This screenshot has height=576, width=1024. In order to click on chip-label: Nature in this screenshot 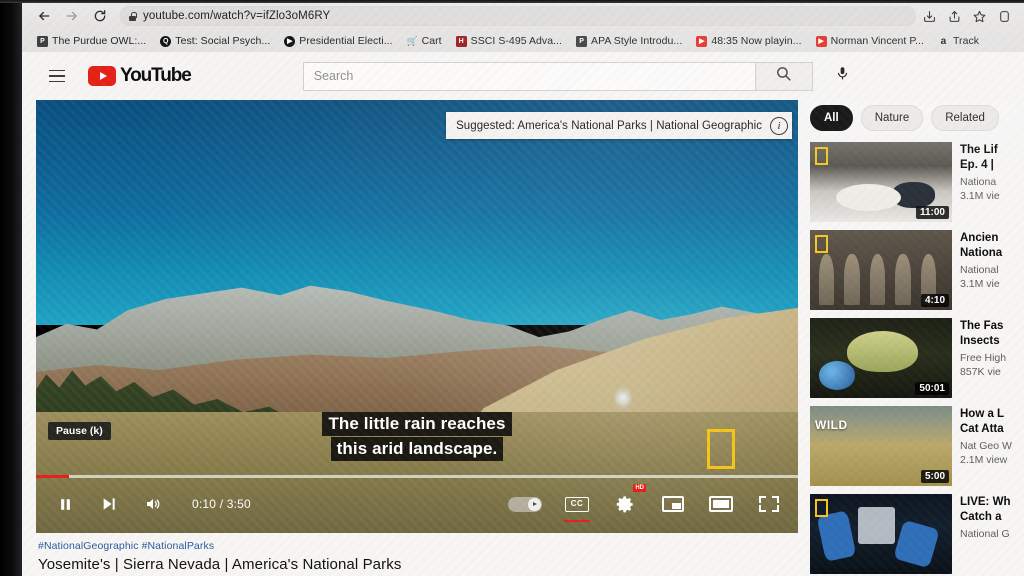, I will do `click(892, 118)`.